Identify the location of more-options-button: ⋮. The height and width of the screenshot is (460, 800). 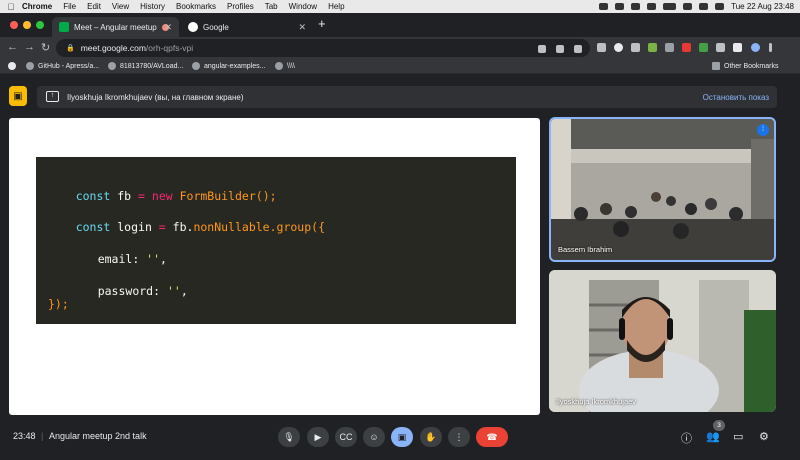
(459, 437).